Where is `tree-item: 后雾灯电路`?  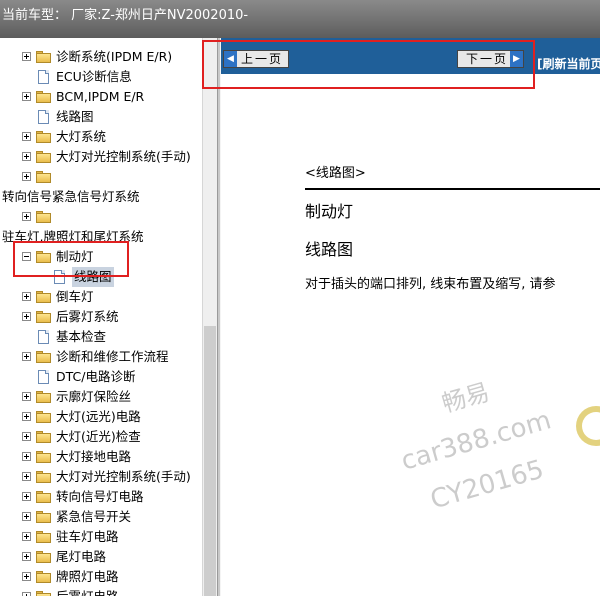 tree-item: 后雾灯电路 is located at coordinates (101, 591).